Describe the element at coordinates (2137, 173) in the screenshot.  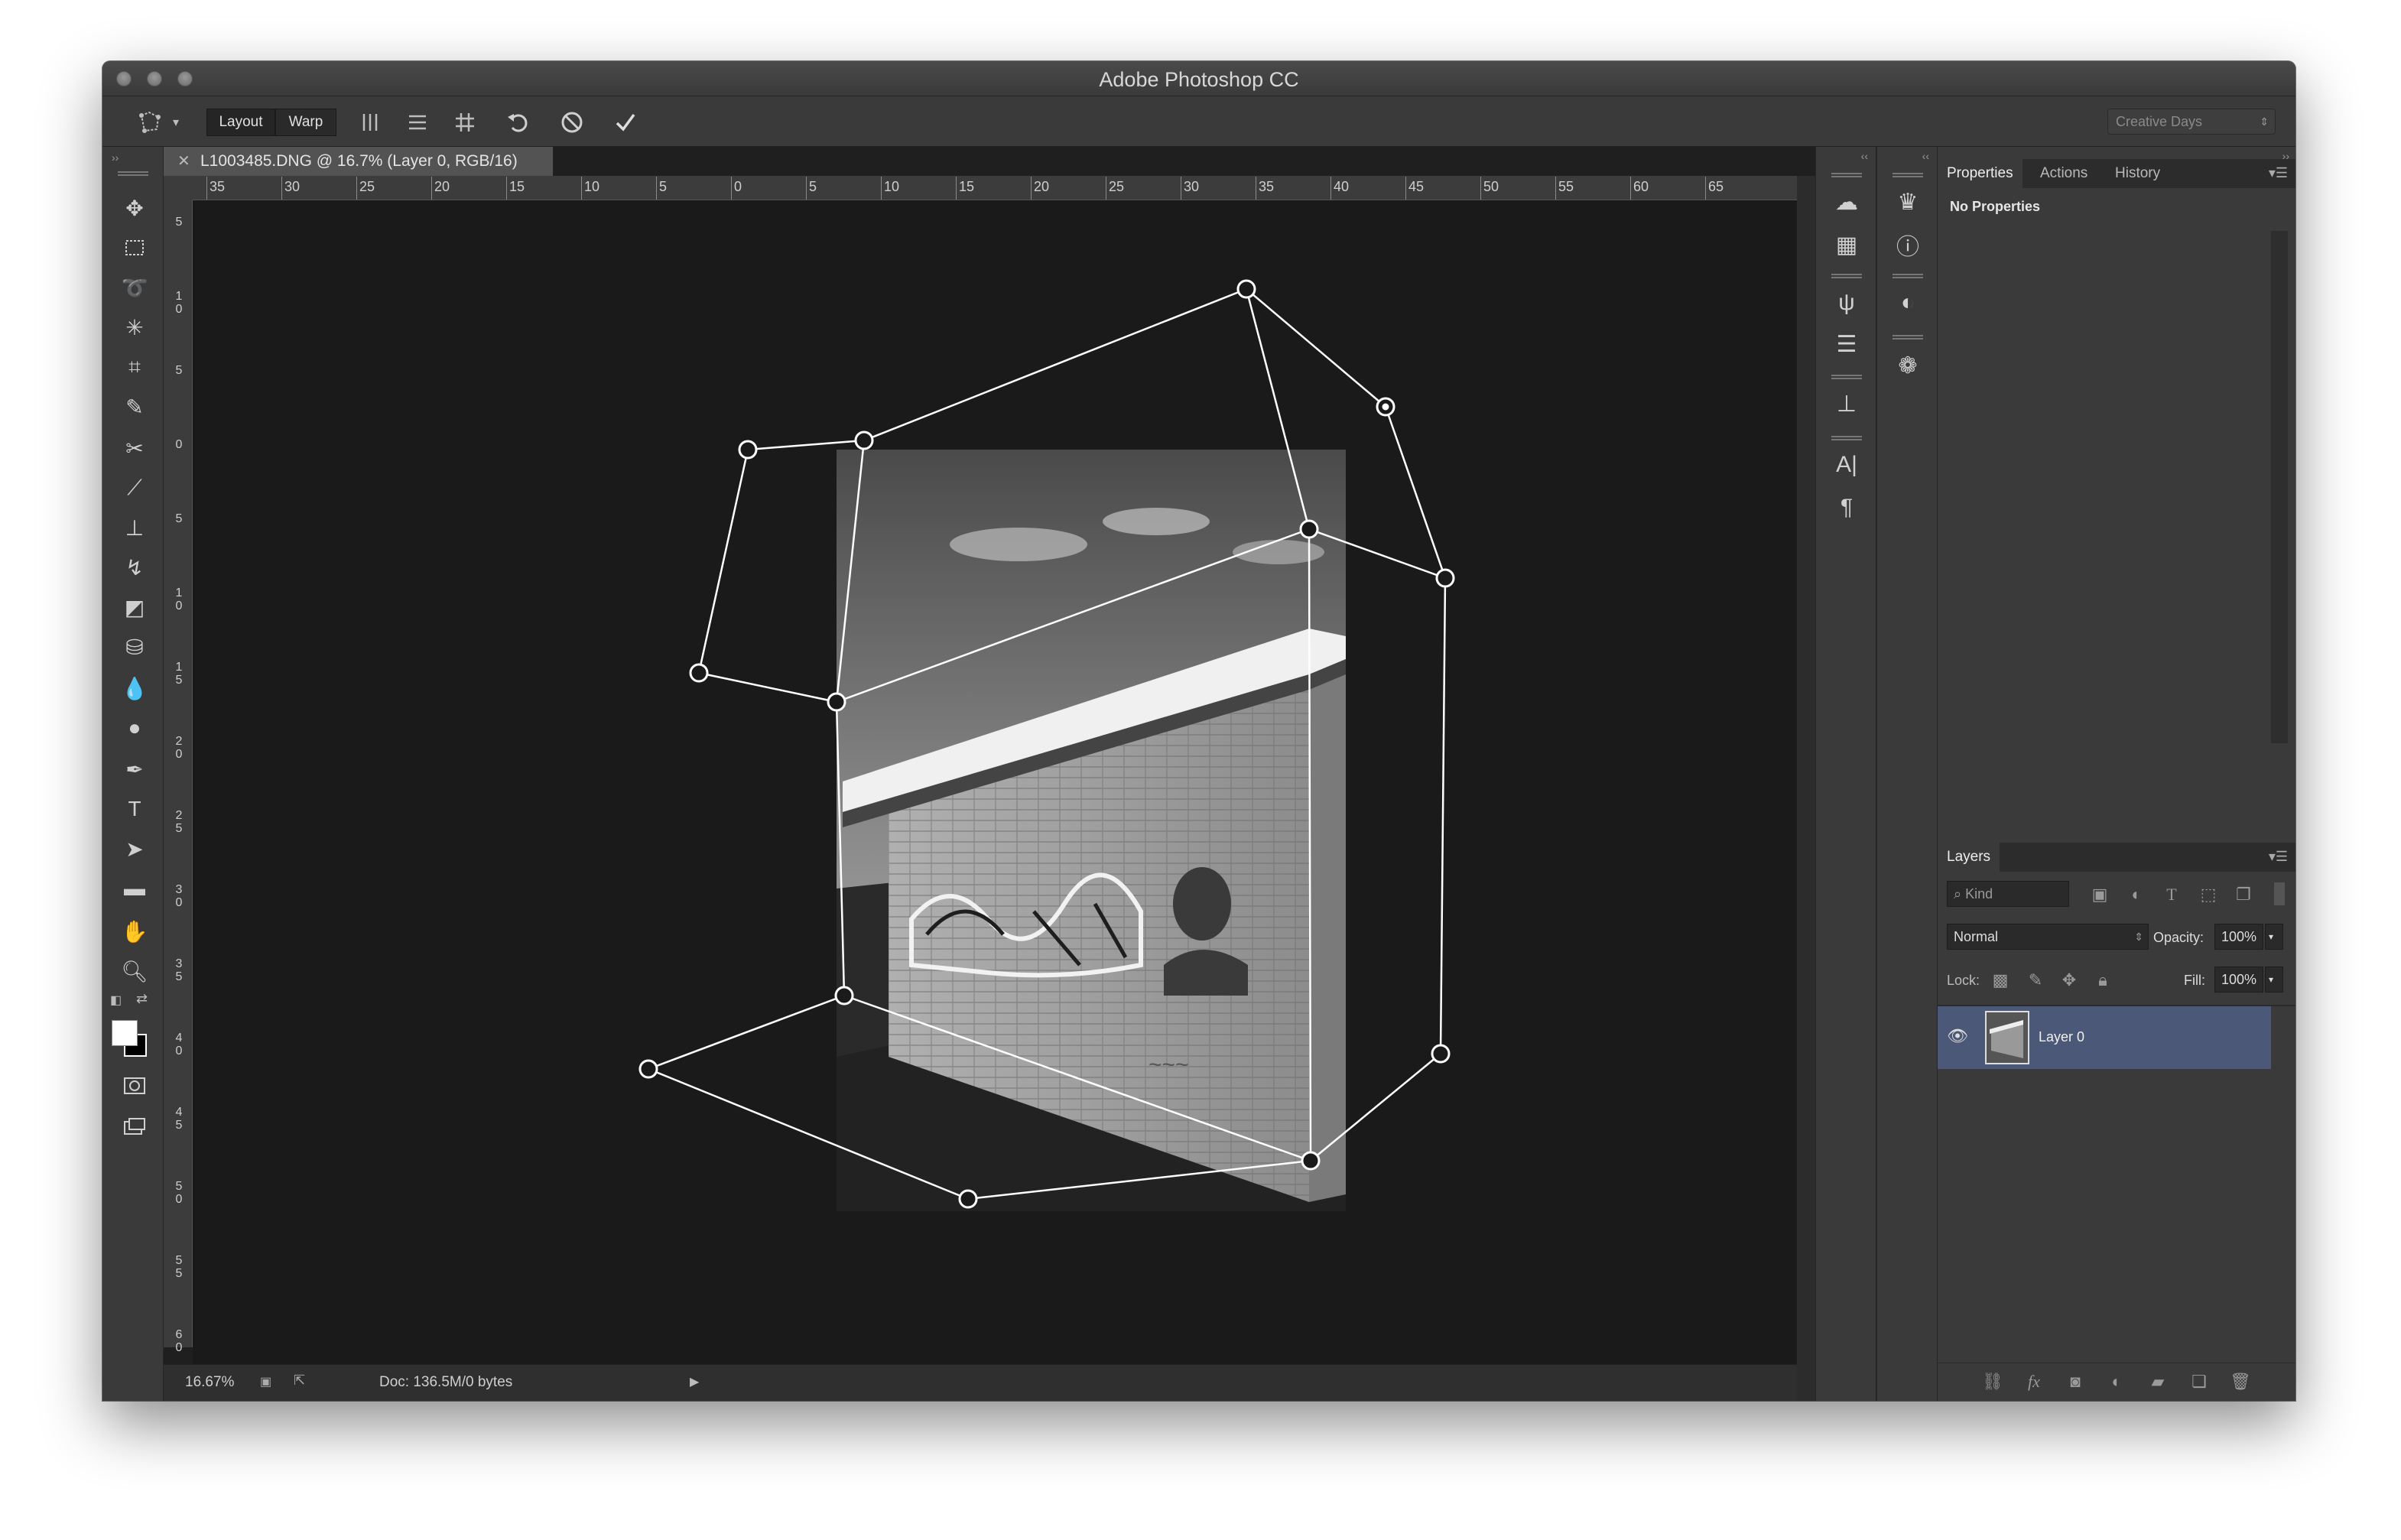
I see `tab-history: History` at that location.